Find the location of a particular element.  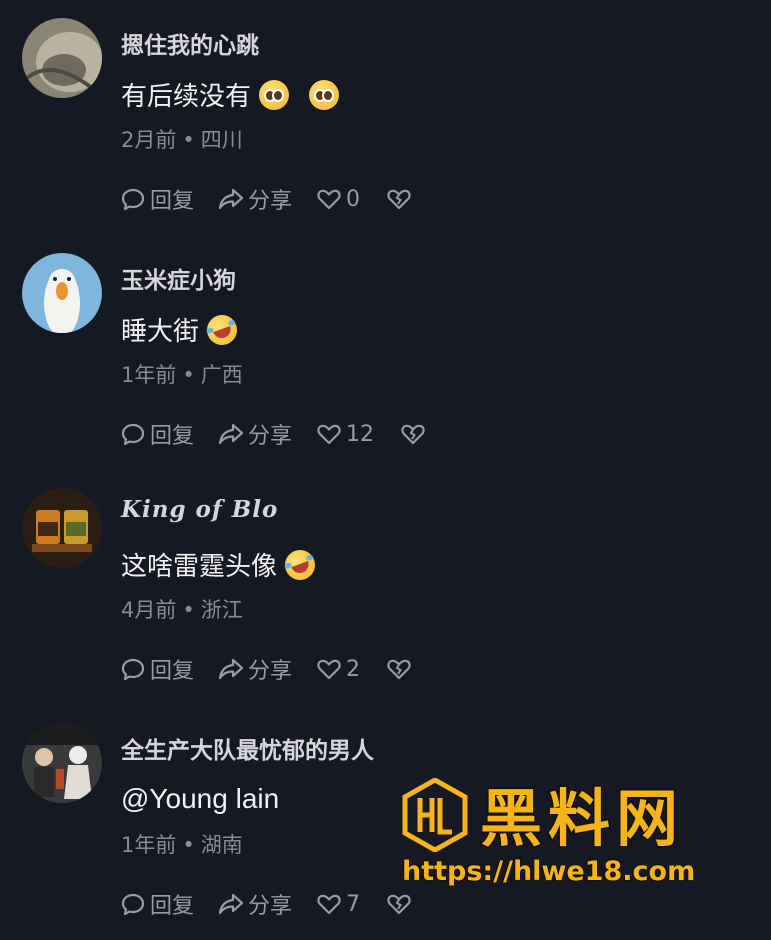

comment-location: 浙江 is located at coordinates (221, 610).